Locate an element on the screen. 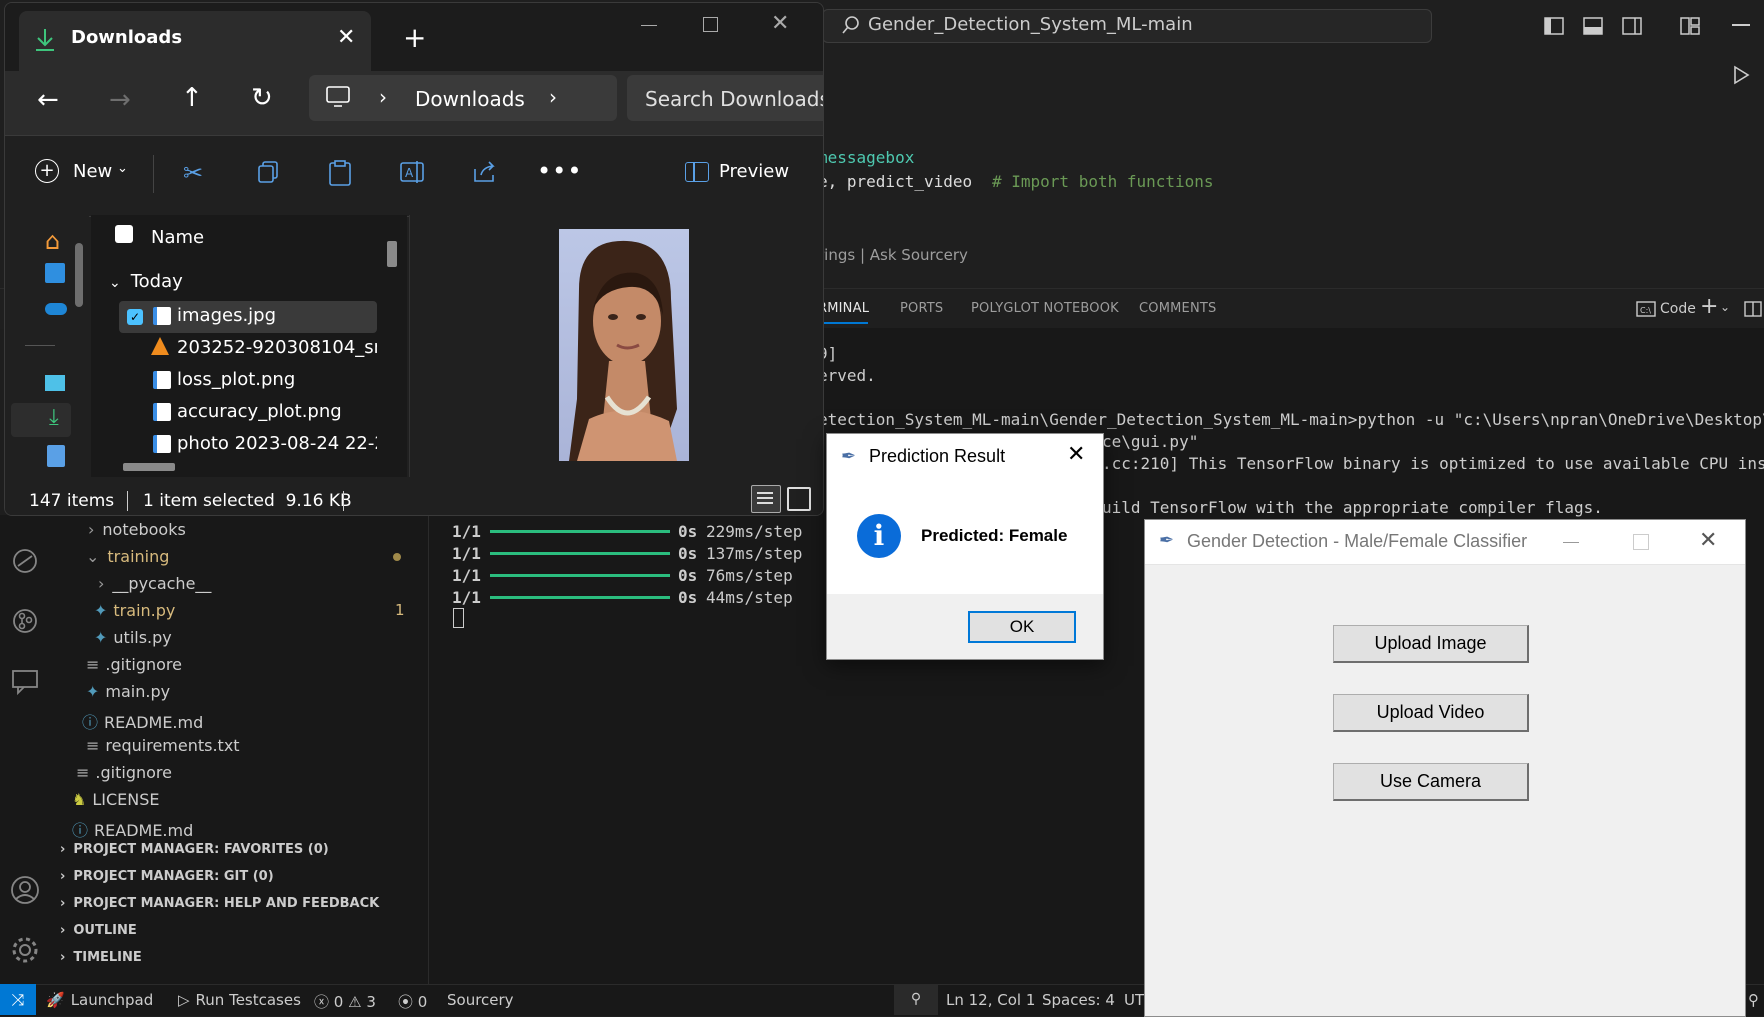 This screenshot has width=1764, height=1017. toggle-secondary-sidebar-icon is located at coordinates (1632, 26).